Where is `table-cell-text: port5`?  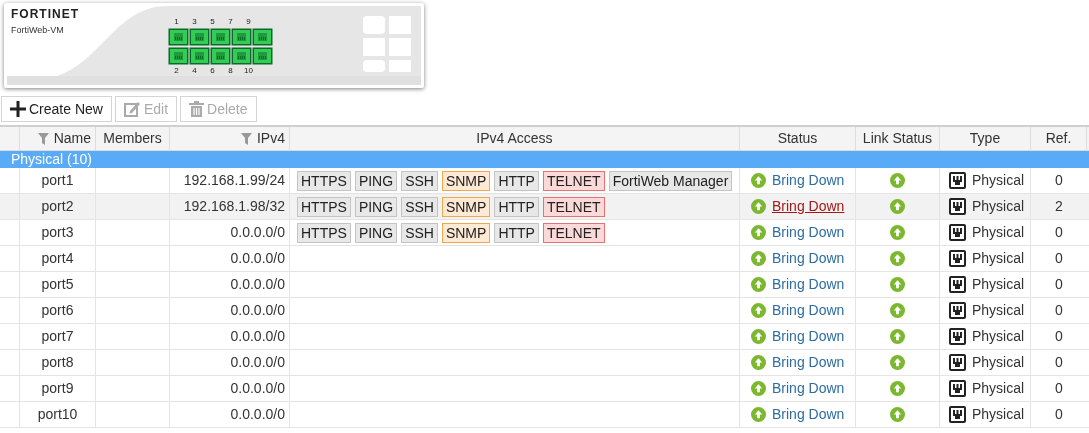 table-cell-text: port5 is located at coordinates (57, 284).